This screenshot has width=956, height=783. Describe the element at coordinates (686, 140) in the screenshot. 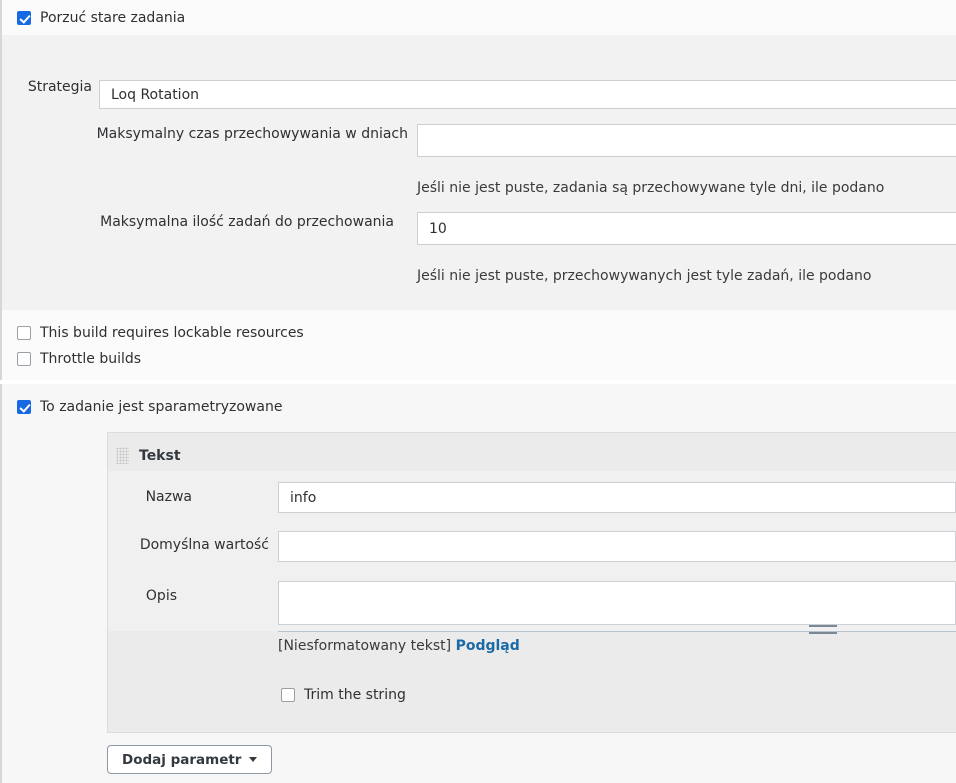

I see `days-to-keep-input` at that location.